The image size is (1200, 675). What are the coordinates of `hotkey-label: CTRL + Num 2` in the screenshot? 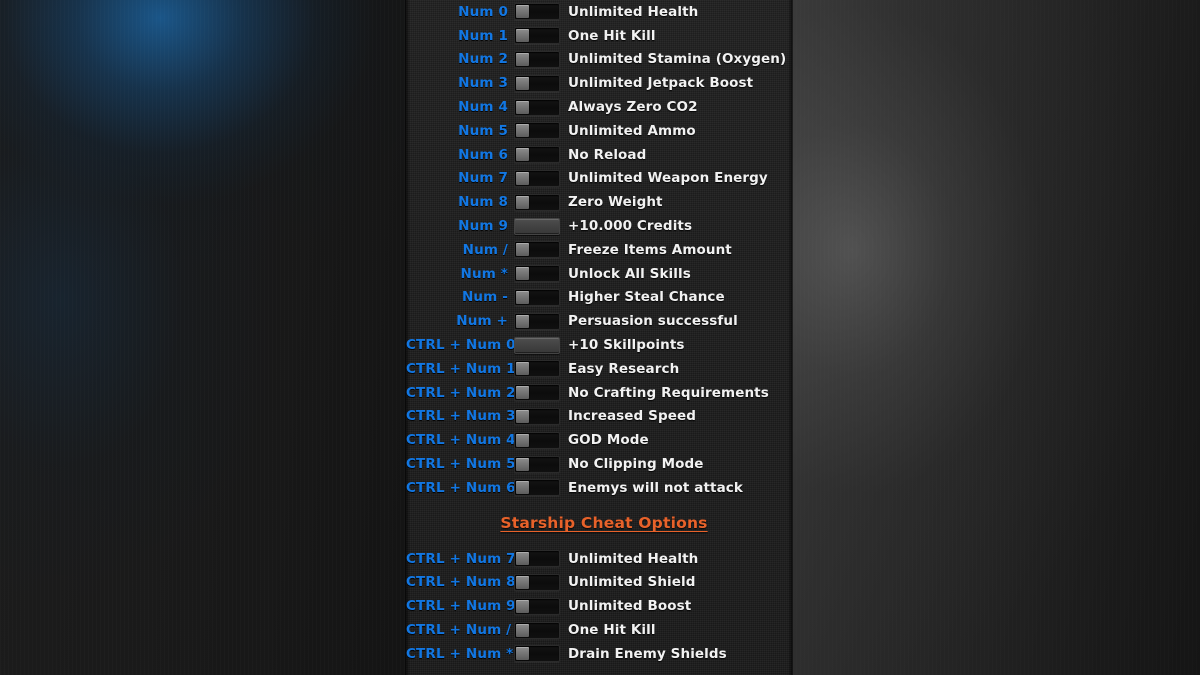 It's located at (461, 392).